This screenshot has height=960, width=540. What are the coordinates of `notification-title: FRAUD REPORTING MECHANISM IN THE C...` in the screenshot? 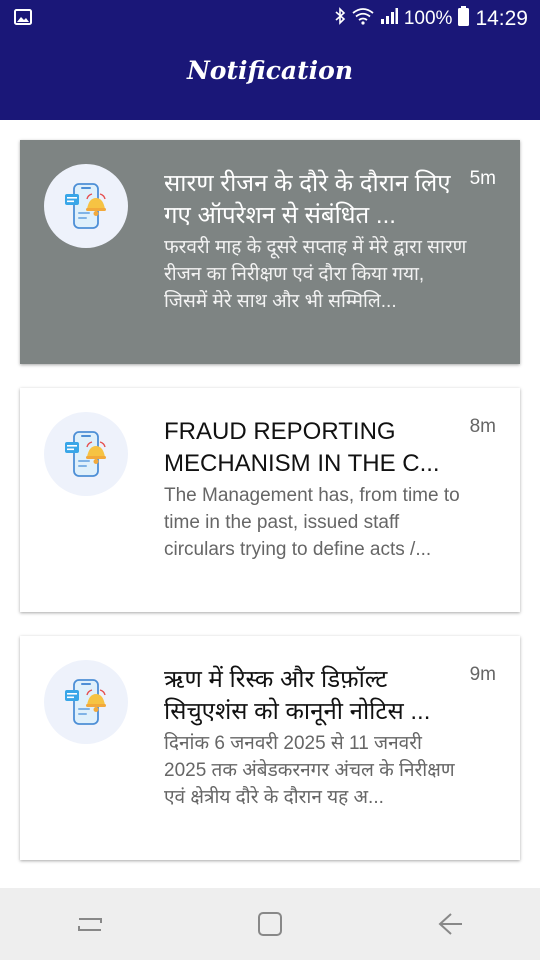 It's located at (302, 447).